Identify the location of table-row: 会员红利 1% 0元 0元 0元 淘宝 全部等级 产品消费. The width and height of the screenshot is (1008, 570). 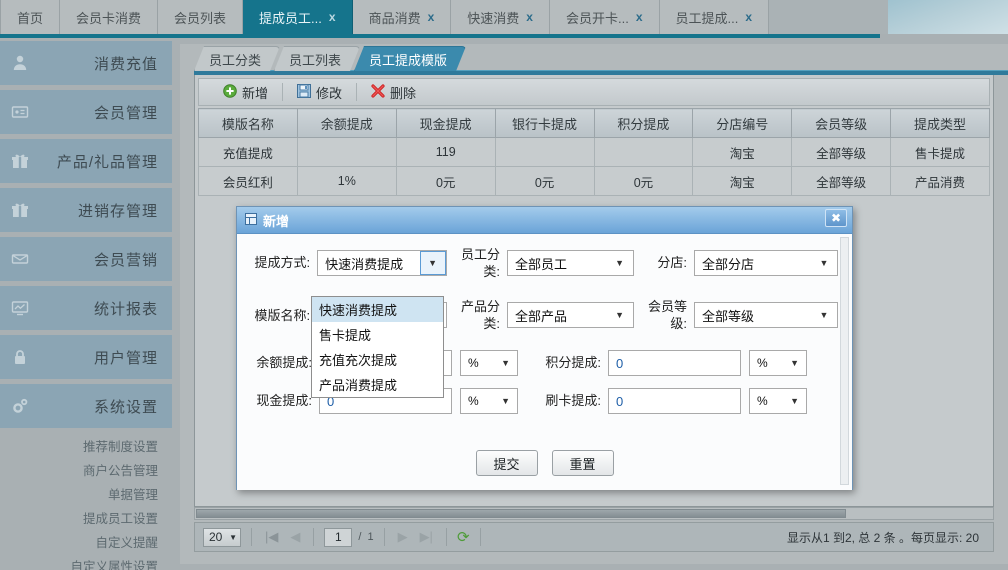
(594, 181).